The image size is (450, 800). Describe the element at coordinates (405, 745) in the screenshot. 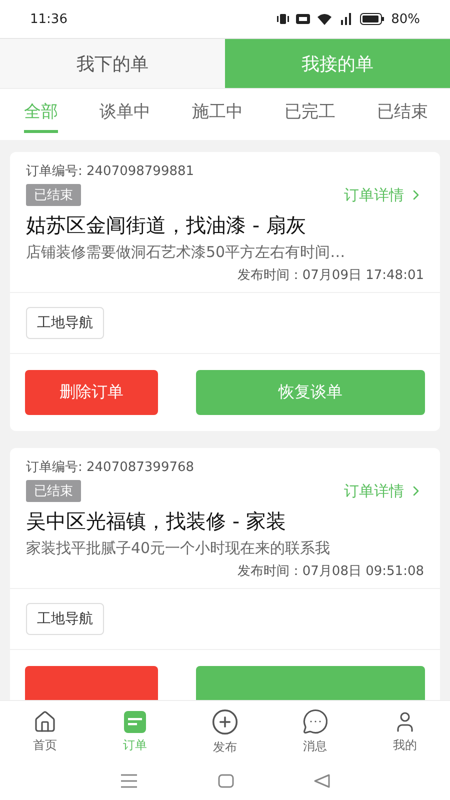

I see `nav-label: 我的` at that location.